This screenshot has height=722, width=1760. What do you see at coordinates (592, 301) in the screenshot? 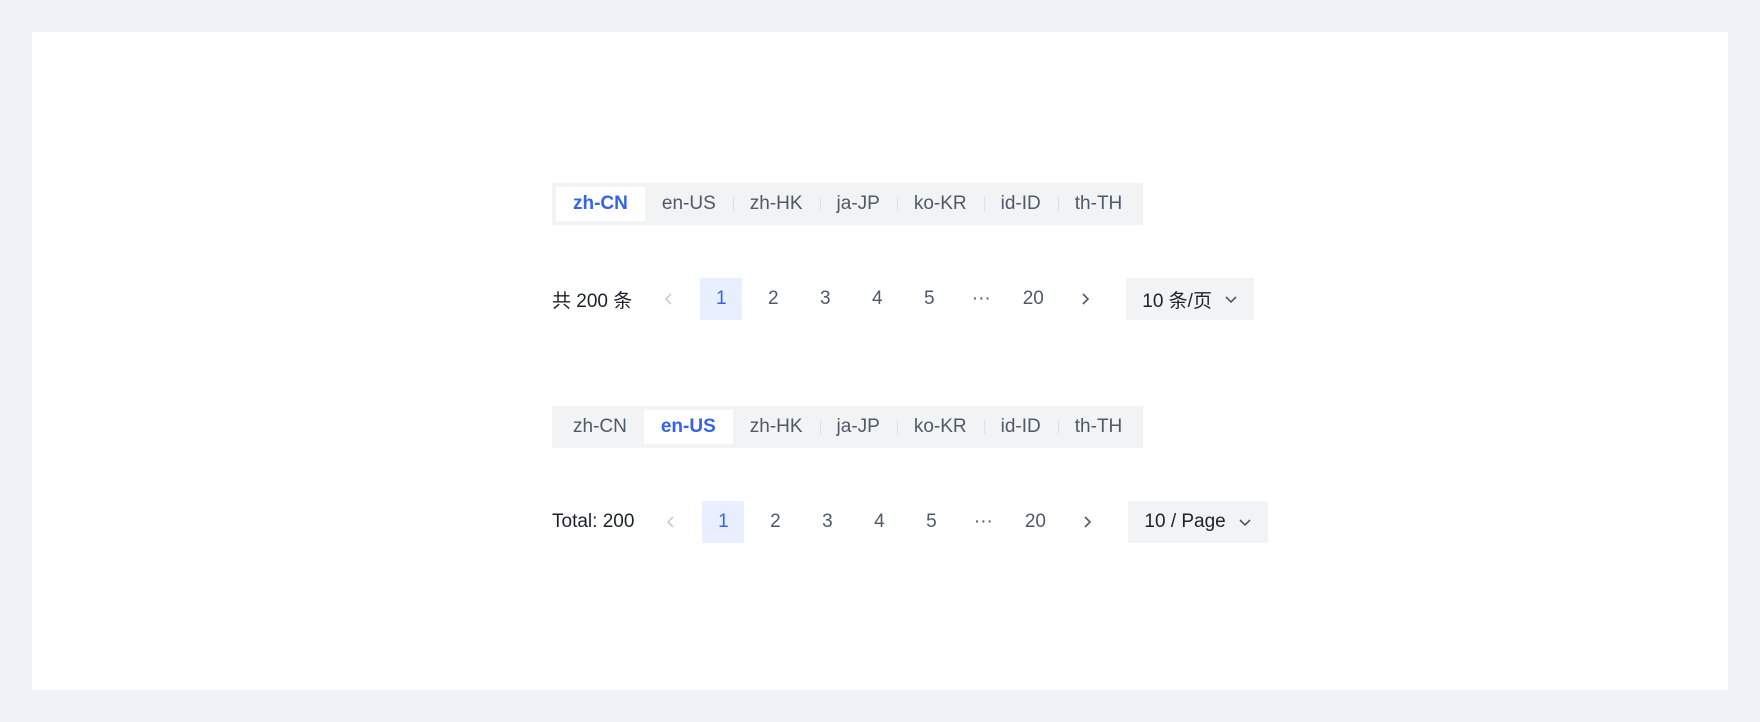
I see `total-count: 共 200 条` at bounding box center [592, 301].